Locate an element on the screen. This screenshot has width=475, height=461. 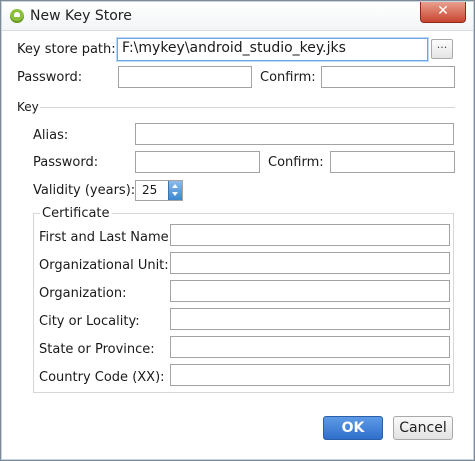
spinner-down-icon is located at coordinates (175, 194).